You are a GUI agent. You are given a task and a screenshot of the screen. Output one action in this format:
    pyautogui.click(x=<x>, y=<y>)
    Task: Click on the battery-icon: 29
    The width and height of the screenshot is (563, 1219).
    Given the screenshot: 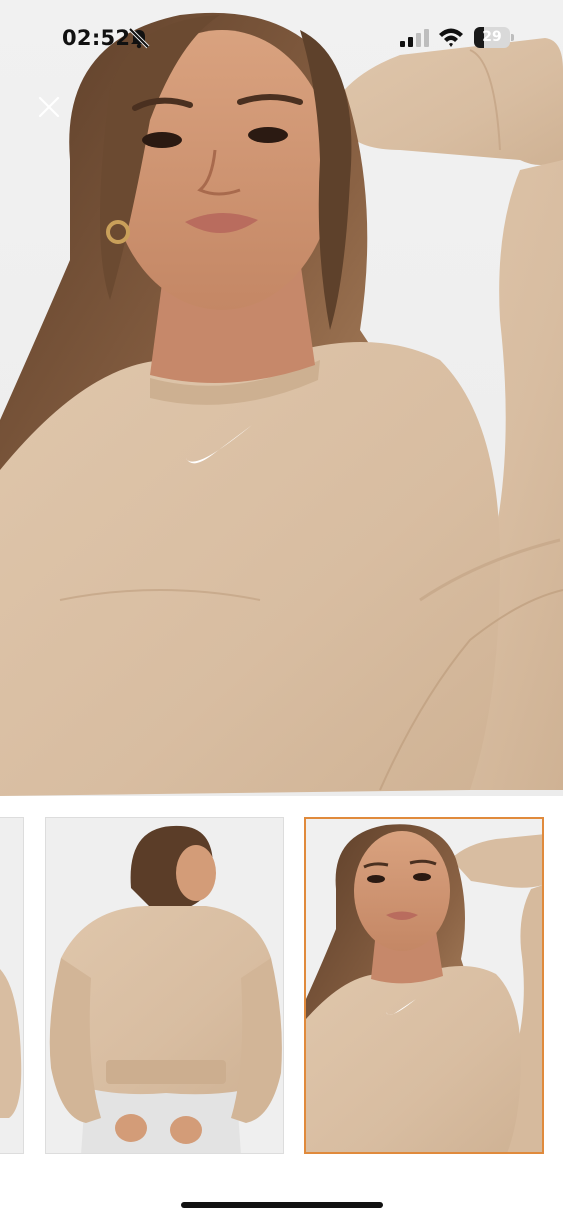 What is the action you would take?
    pyautogui.click(x=494, y=37)
    